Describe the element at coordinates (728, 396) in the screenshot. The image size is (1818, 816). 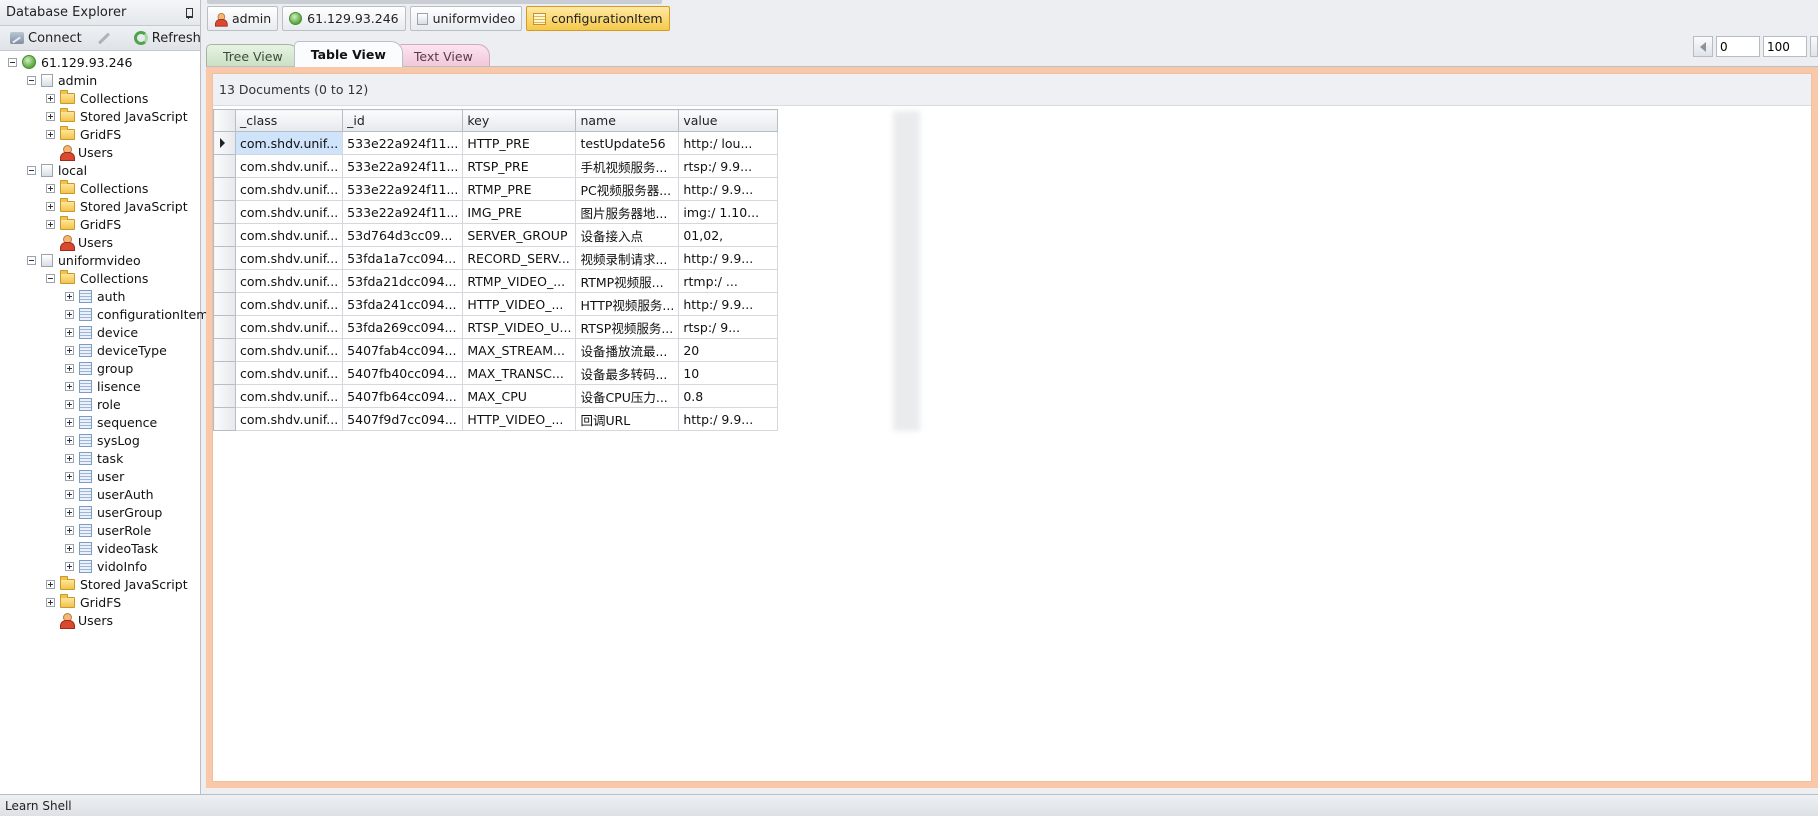
I see `table-cell: 0.8` at that location.